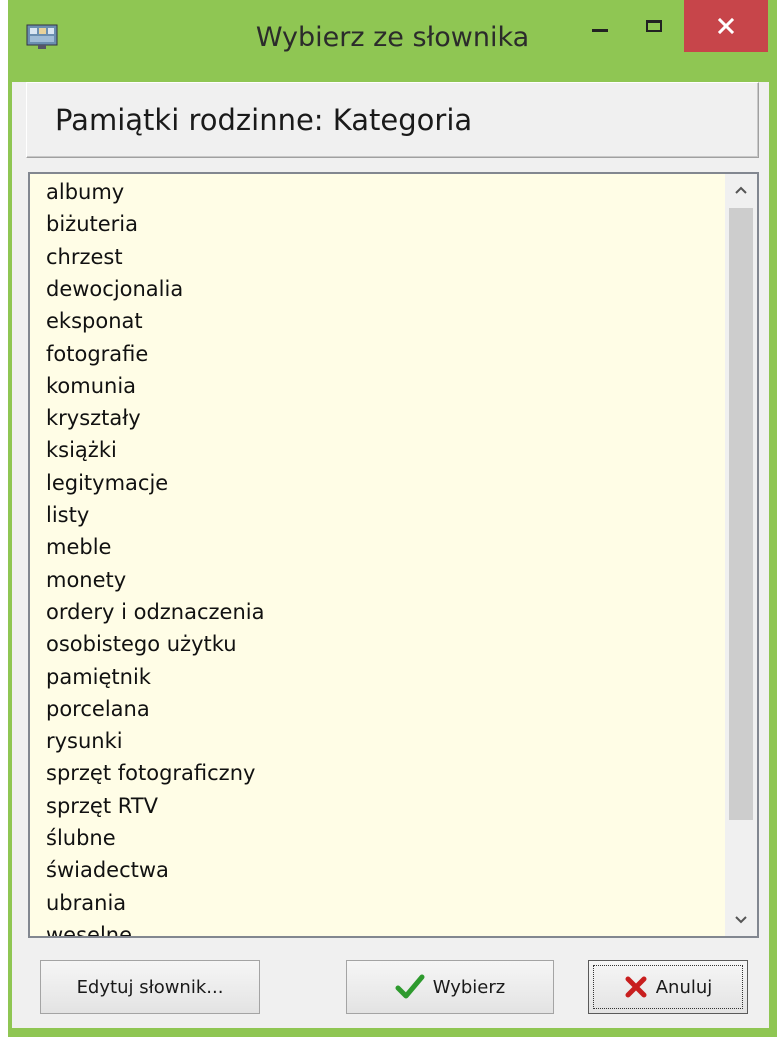 Image resolution: width=777 pixels, height=1037 pixels. What do you see at coordinates (98, 677) in the screenshot?
I see `list-item: pamiętnik` at bounding box center [98, 677].